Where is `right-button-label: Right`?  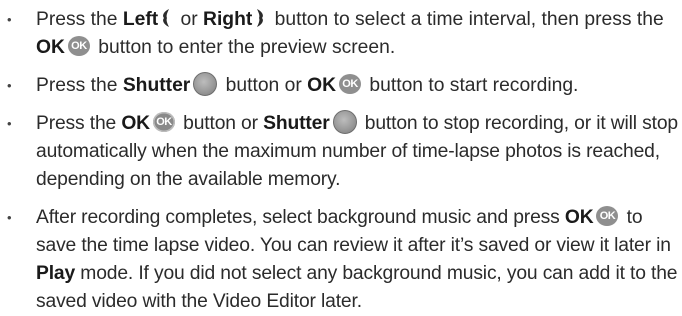
right-button-label: Right is located at coordinates (228, 19).